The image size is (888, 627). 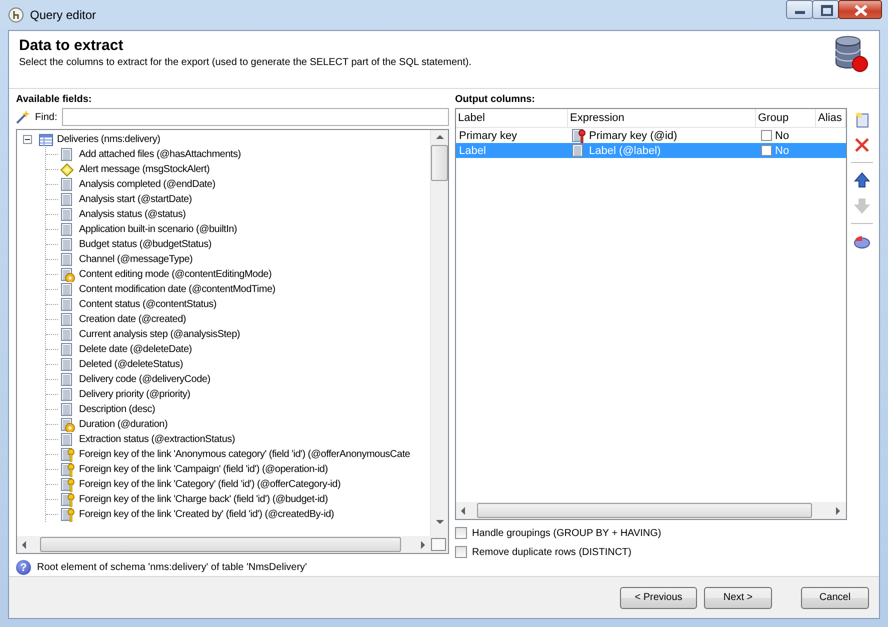 I want to click on tree-item: Extraction status (@extractionStatus), so click(x=141, y=439).